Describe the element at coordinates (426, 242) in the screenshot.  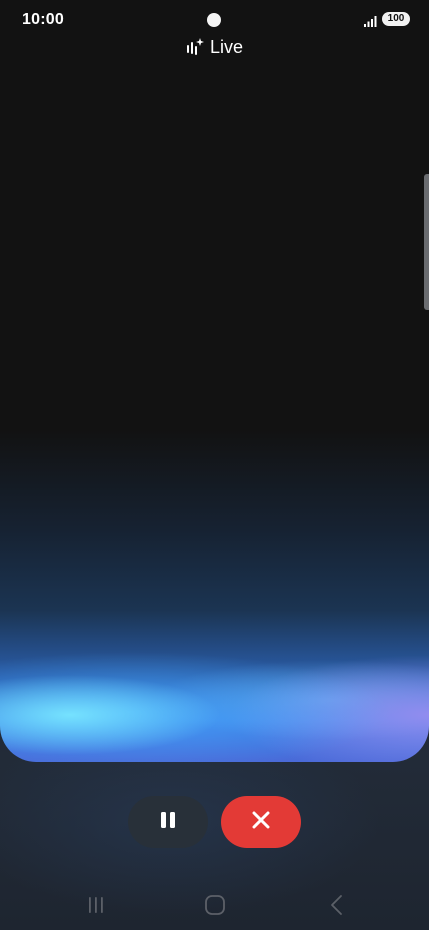
I see `edge-panel-handle` at that location.